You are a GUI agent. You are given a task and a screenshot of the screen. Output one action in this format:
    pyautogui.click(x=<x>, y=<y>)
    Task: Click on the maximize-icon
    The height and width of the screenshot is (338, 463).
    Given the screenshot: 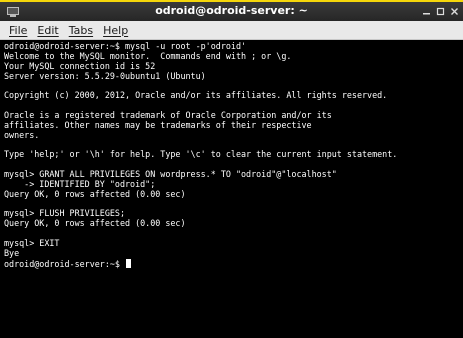 What is the action you would take?
    pyautogui.click(x=440, y=11)
    